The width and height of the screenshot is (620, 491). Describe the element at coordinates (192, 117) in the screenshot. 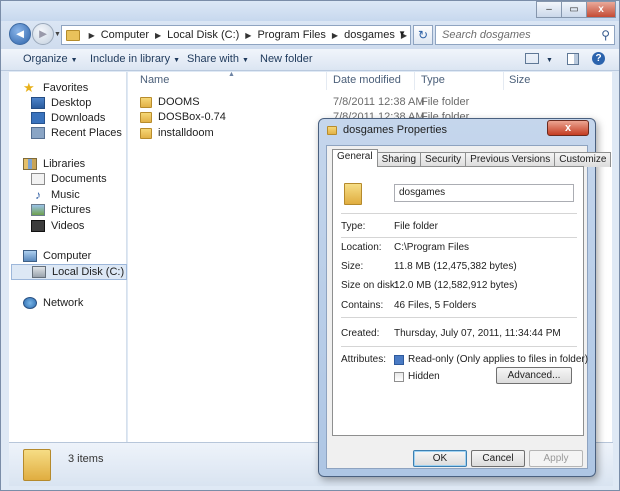

I see `file-name: DOSBox-0.74` at that location.